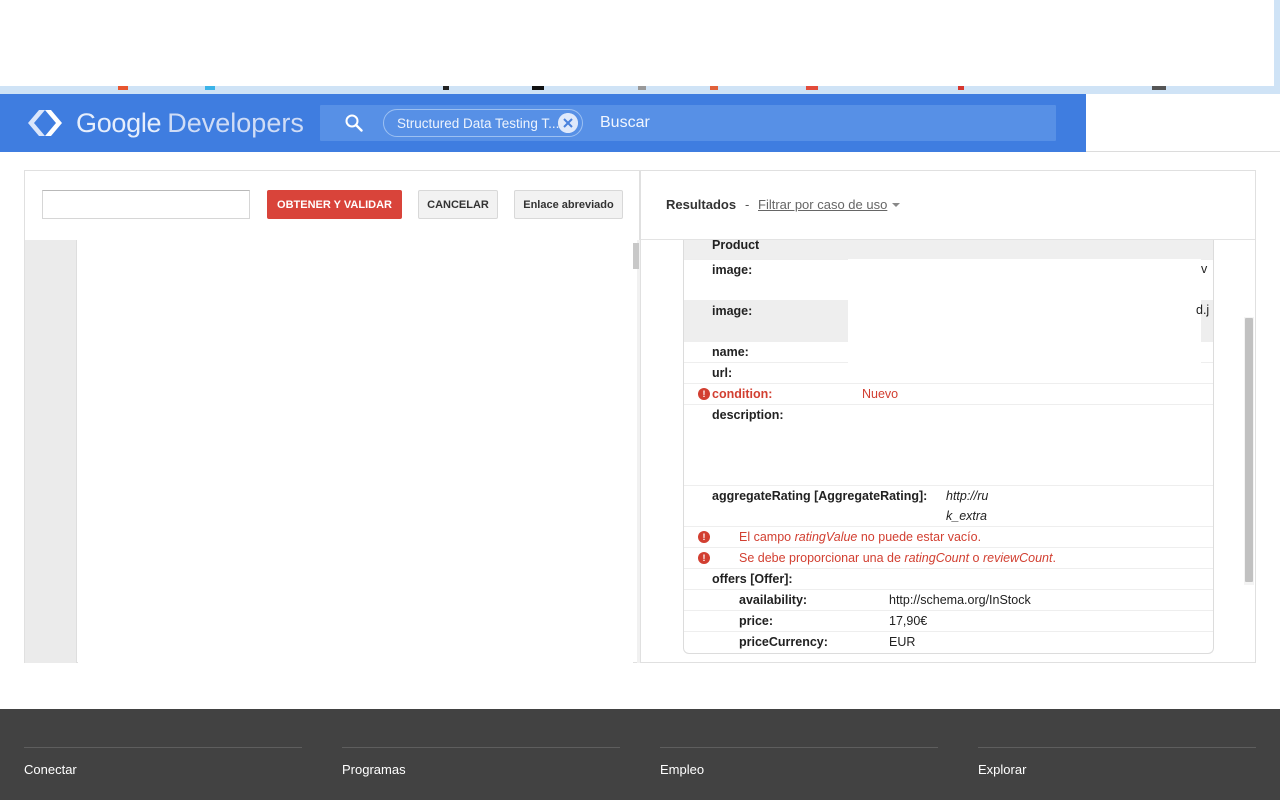 The image size is (1280, 800). What do you see at coordinates (880, 394) in the screenshot?
I see `property-value: Nuevo` at bounding box center [880, 394].